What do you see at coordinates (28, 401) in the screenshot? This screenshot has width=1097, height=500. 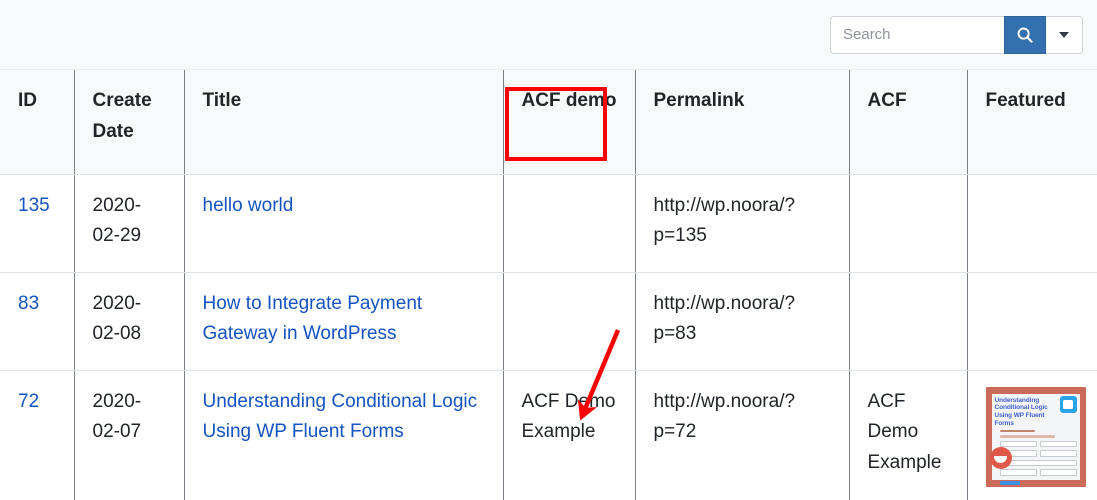 I see `post-id-link: 72` at bounding box center [28, 401].